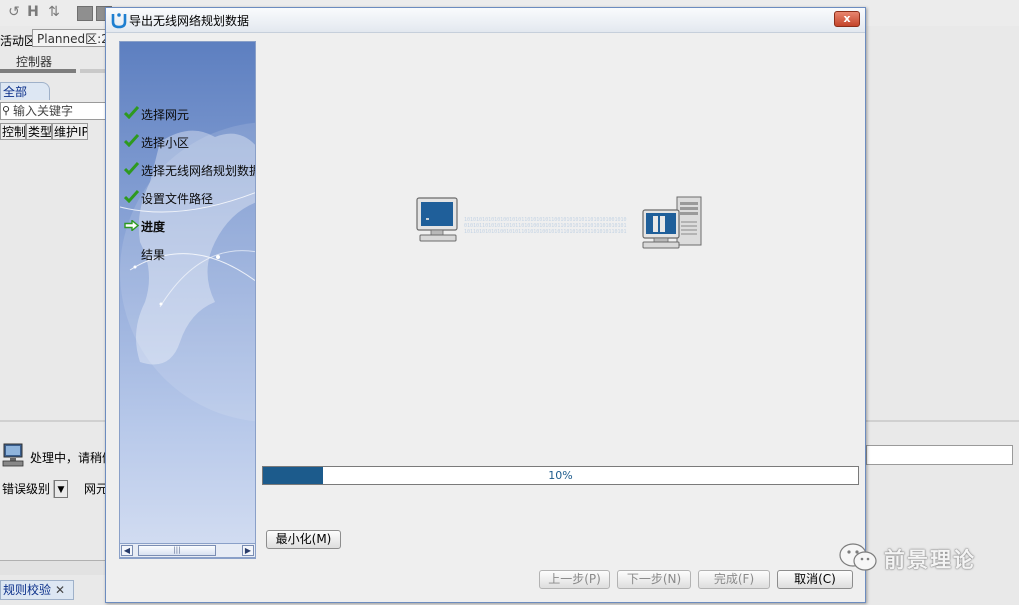 The height and width of the screenshot is (605, 1019). I want to click on dialog-titlebar: 导出无线网络规划数据 x, so click(485, 20).